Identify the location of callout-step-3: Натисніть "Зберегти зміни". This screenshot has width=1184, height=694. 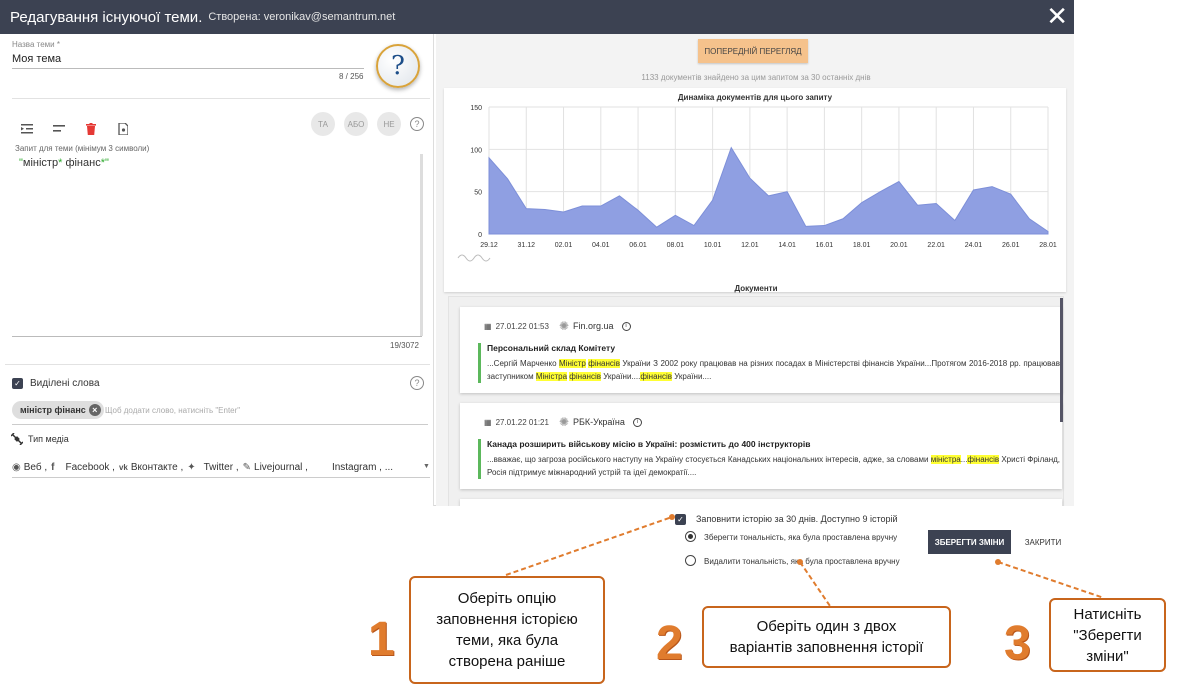
(1107, 635).